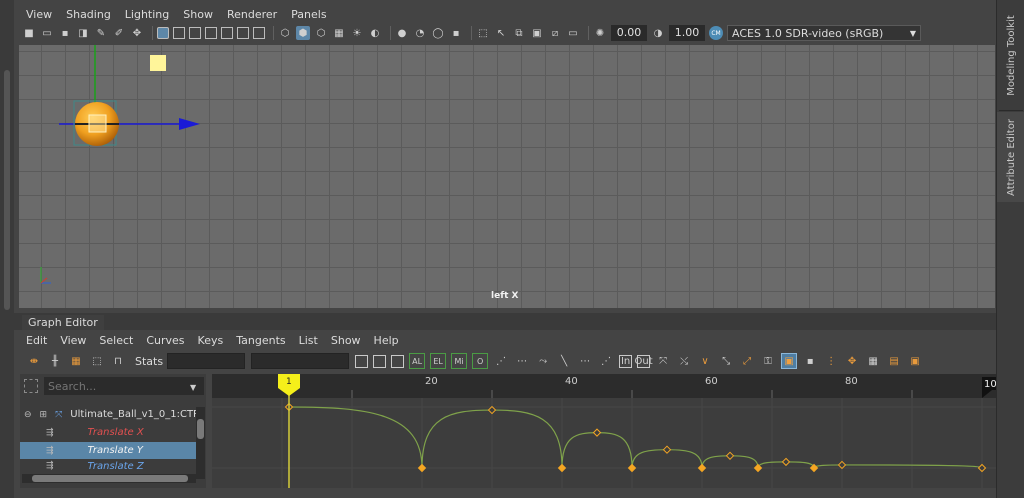 This screenshot has height=498, width=1024. Describe the element at coordinates (537, 33) in the screenshot. I see `xray-active-icon: ▣` at that location.